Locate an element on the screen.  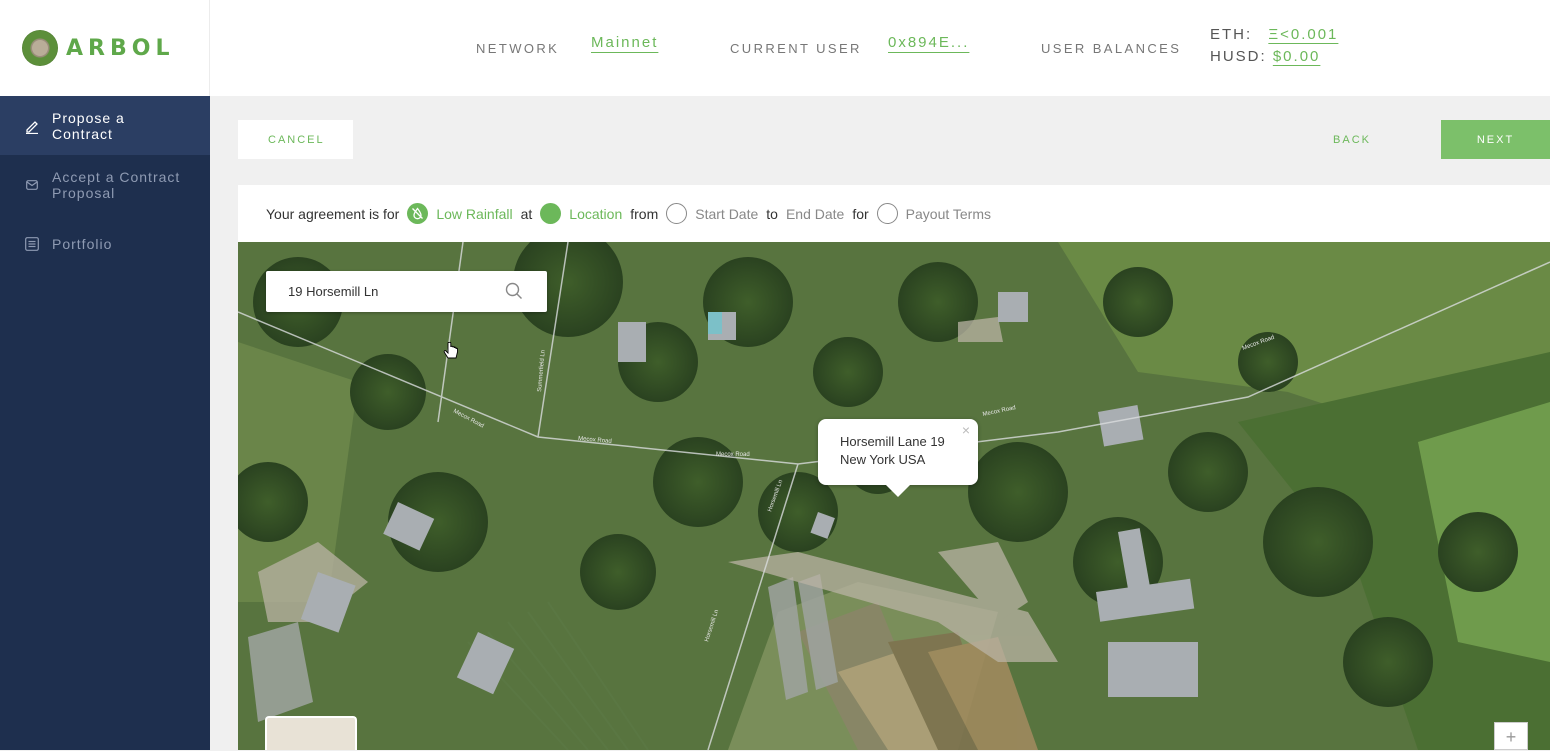
location-search is located at coordinates (406, 291).